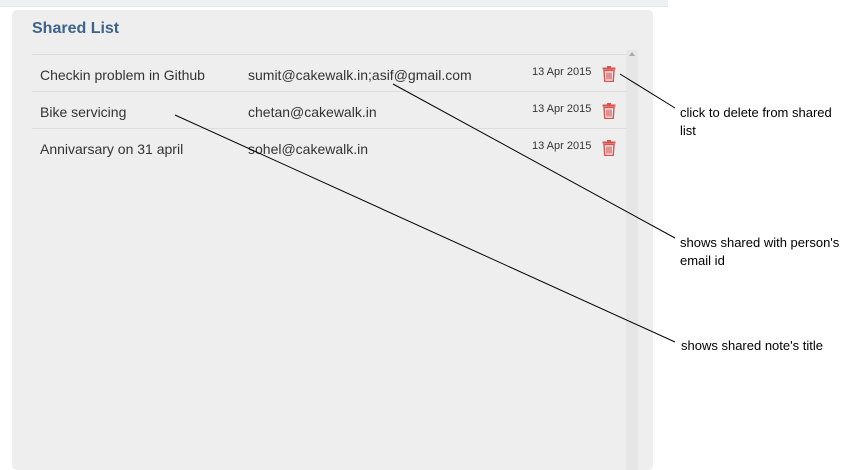  What do you see at coordinates (632, 260) in the screenshot?
I see `scrollbar` at bounding box center [632, 260].